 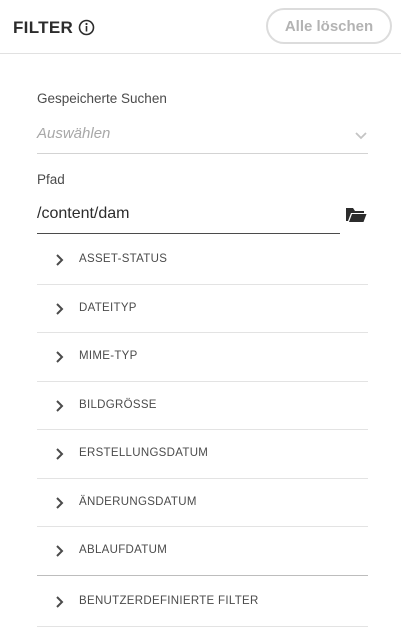 I want to click on filter-item-label: MIME-TYP, so click(x=108, y=356).